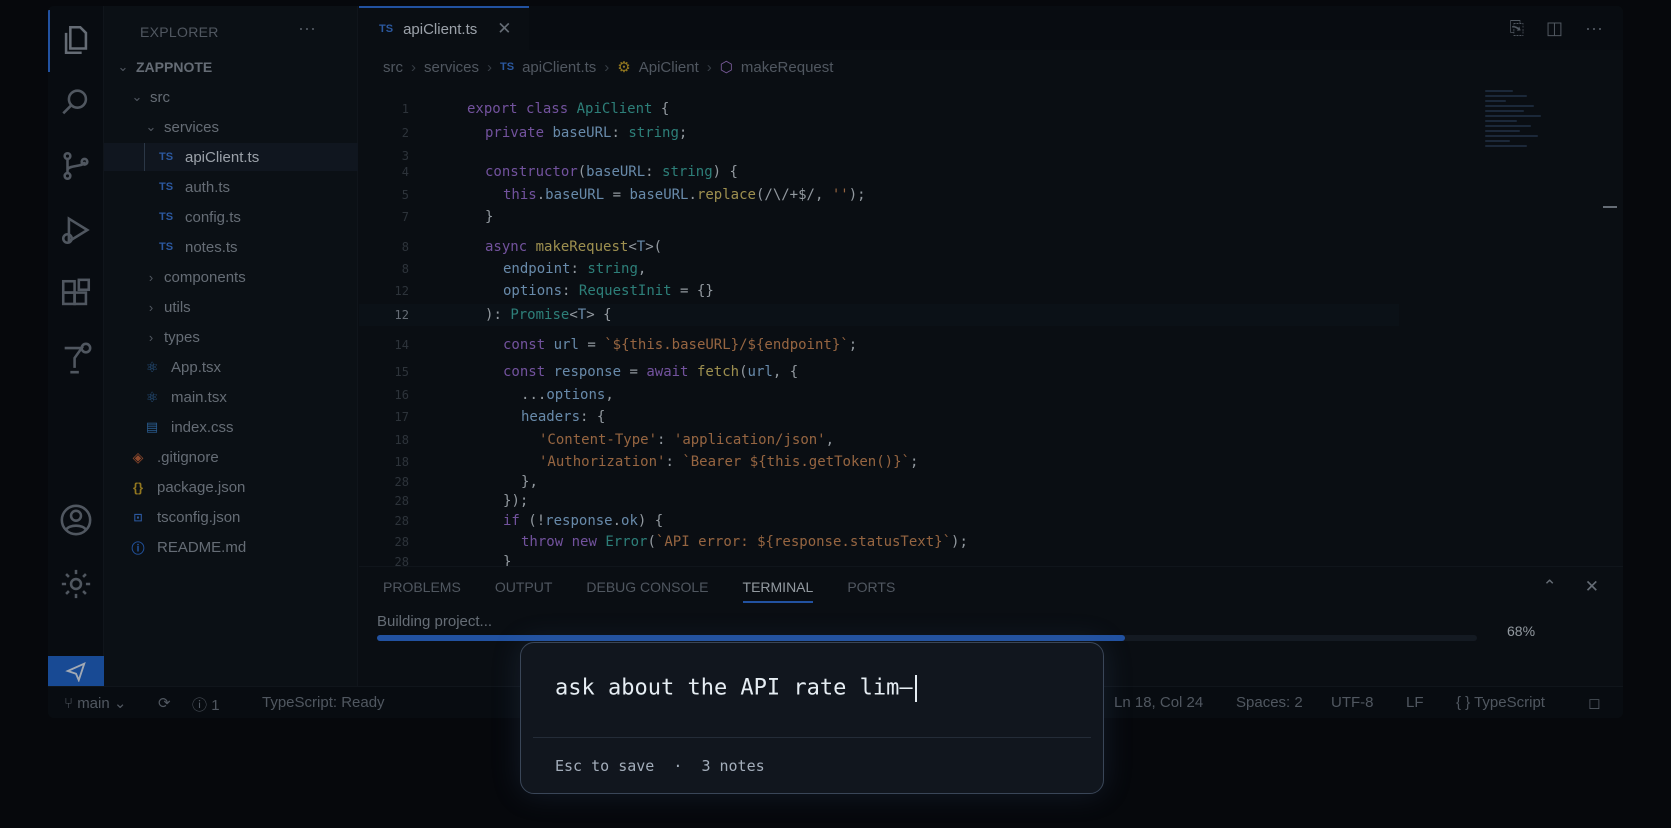 The image size is (1671, 828). Describe the element at coordinates (231, 367) in the screenshot. I see `tree-file-app: ⚛ App.tsx` at that location.